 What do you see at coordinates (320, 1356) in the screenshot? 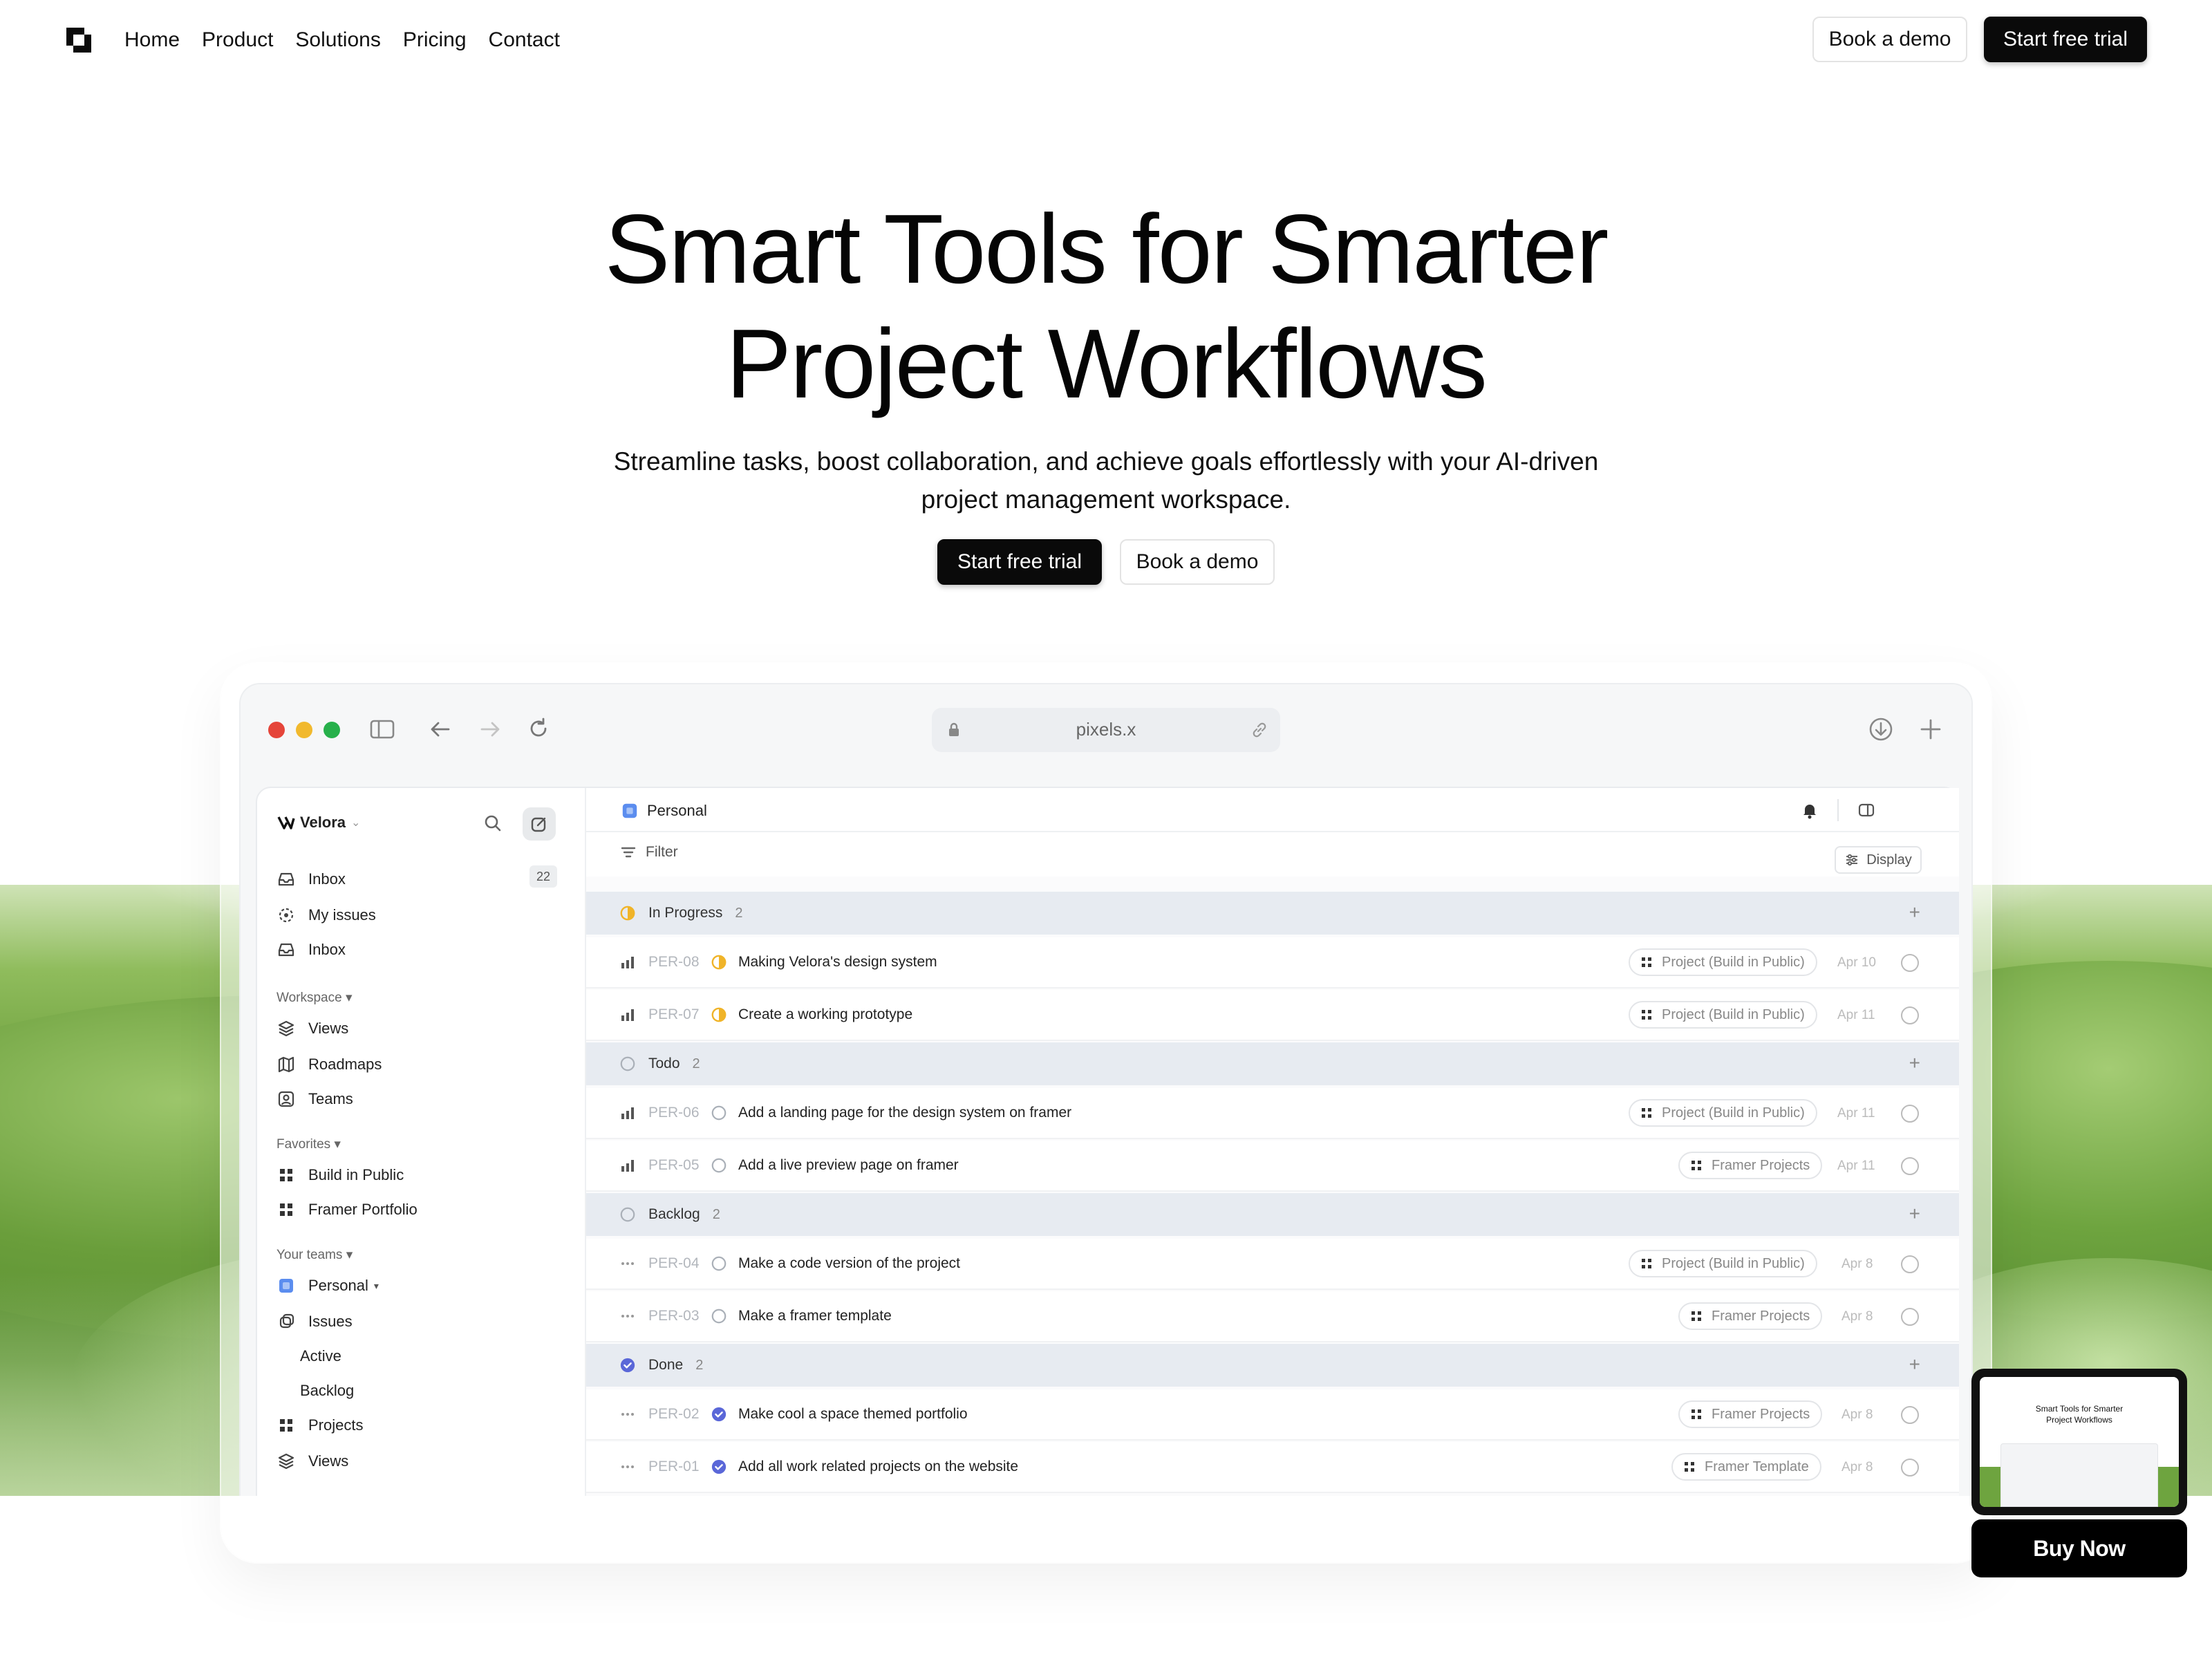
I see `sidebar-item-active: Active` at bounding box center [320, 1356].